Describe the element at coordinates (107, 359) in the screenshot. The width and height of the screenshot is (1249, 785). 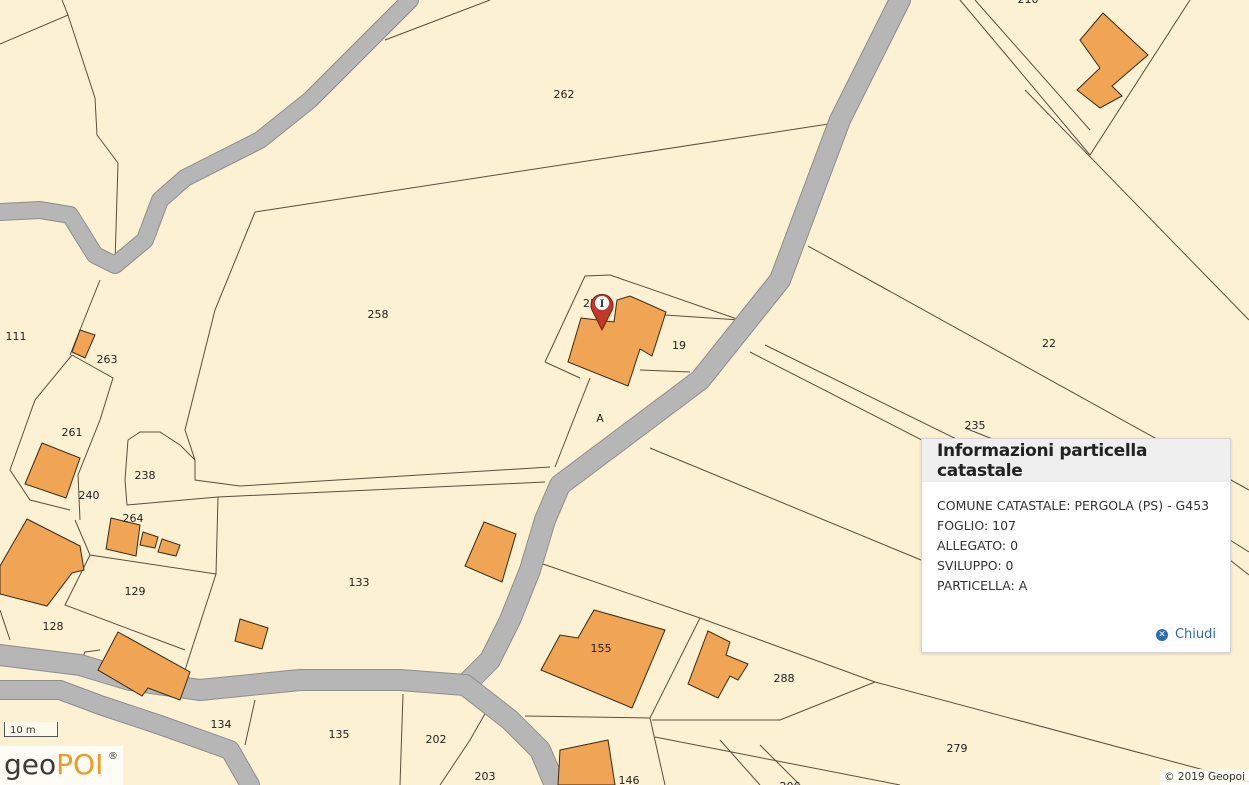
I see `parcel-label: 263` at that location.